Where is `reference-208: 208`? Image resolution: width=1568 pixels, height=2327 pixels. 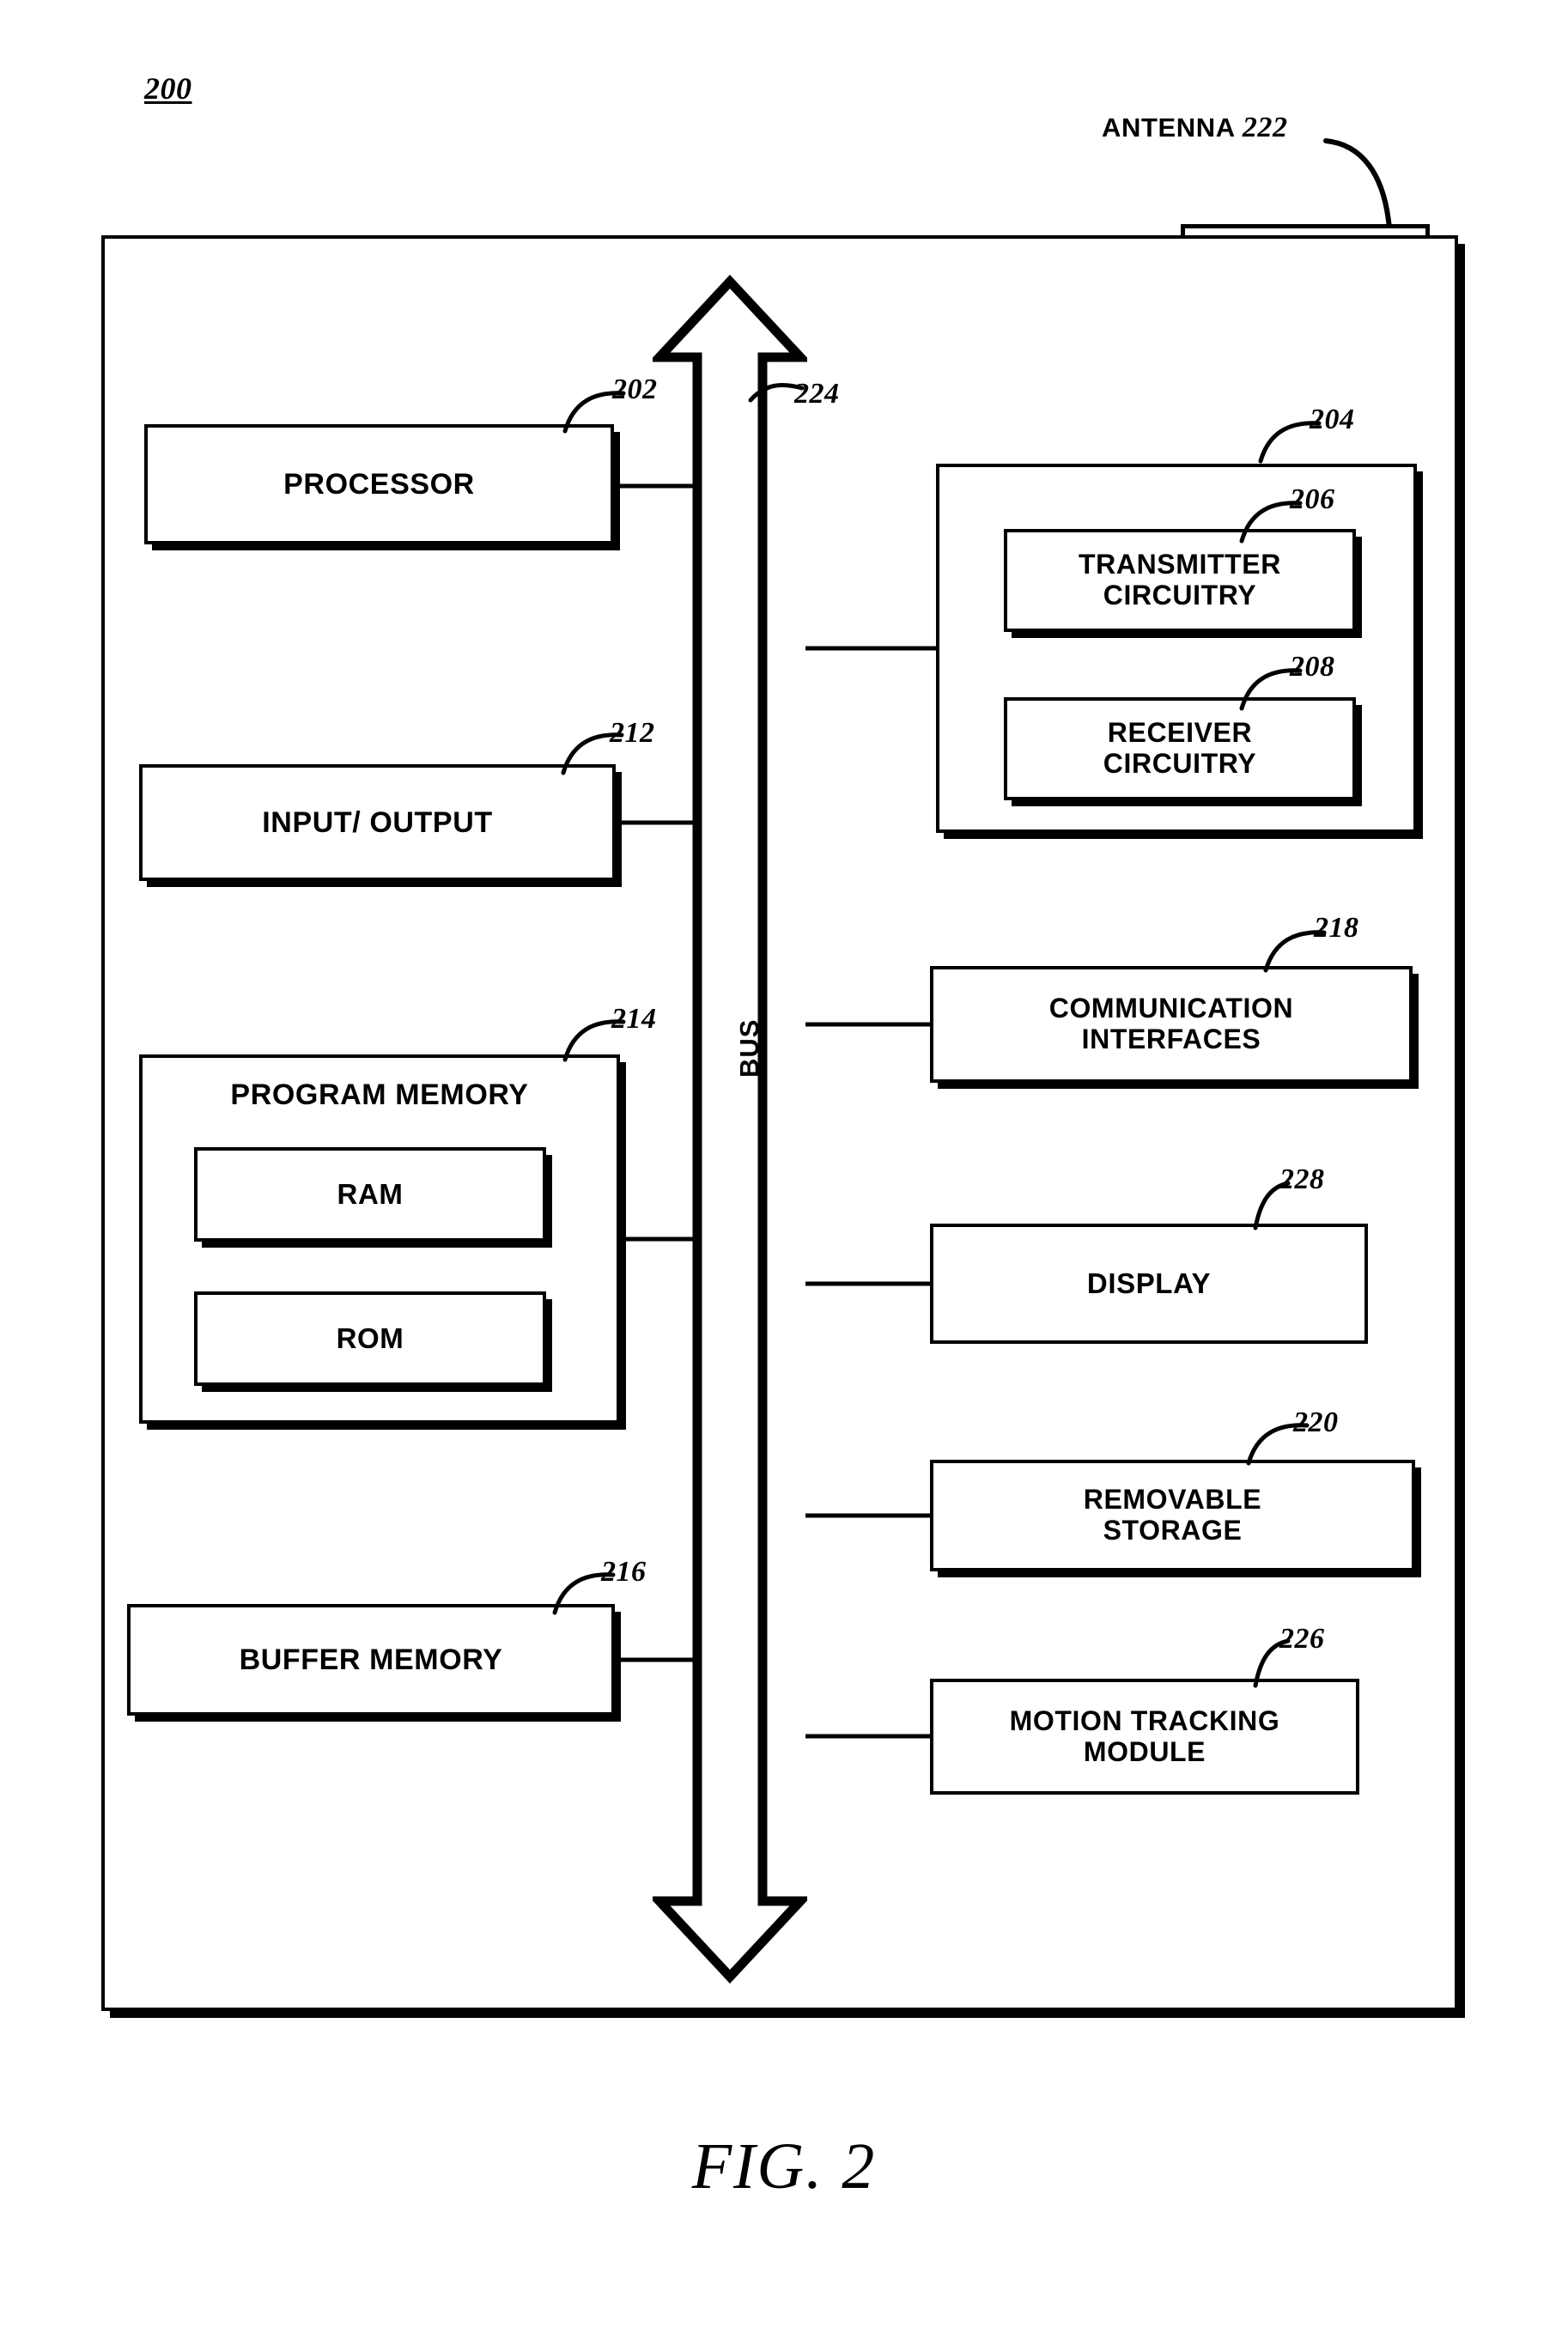
reference-208: 208 is located at coordinates (1312, 667).